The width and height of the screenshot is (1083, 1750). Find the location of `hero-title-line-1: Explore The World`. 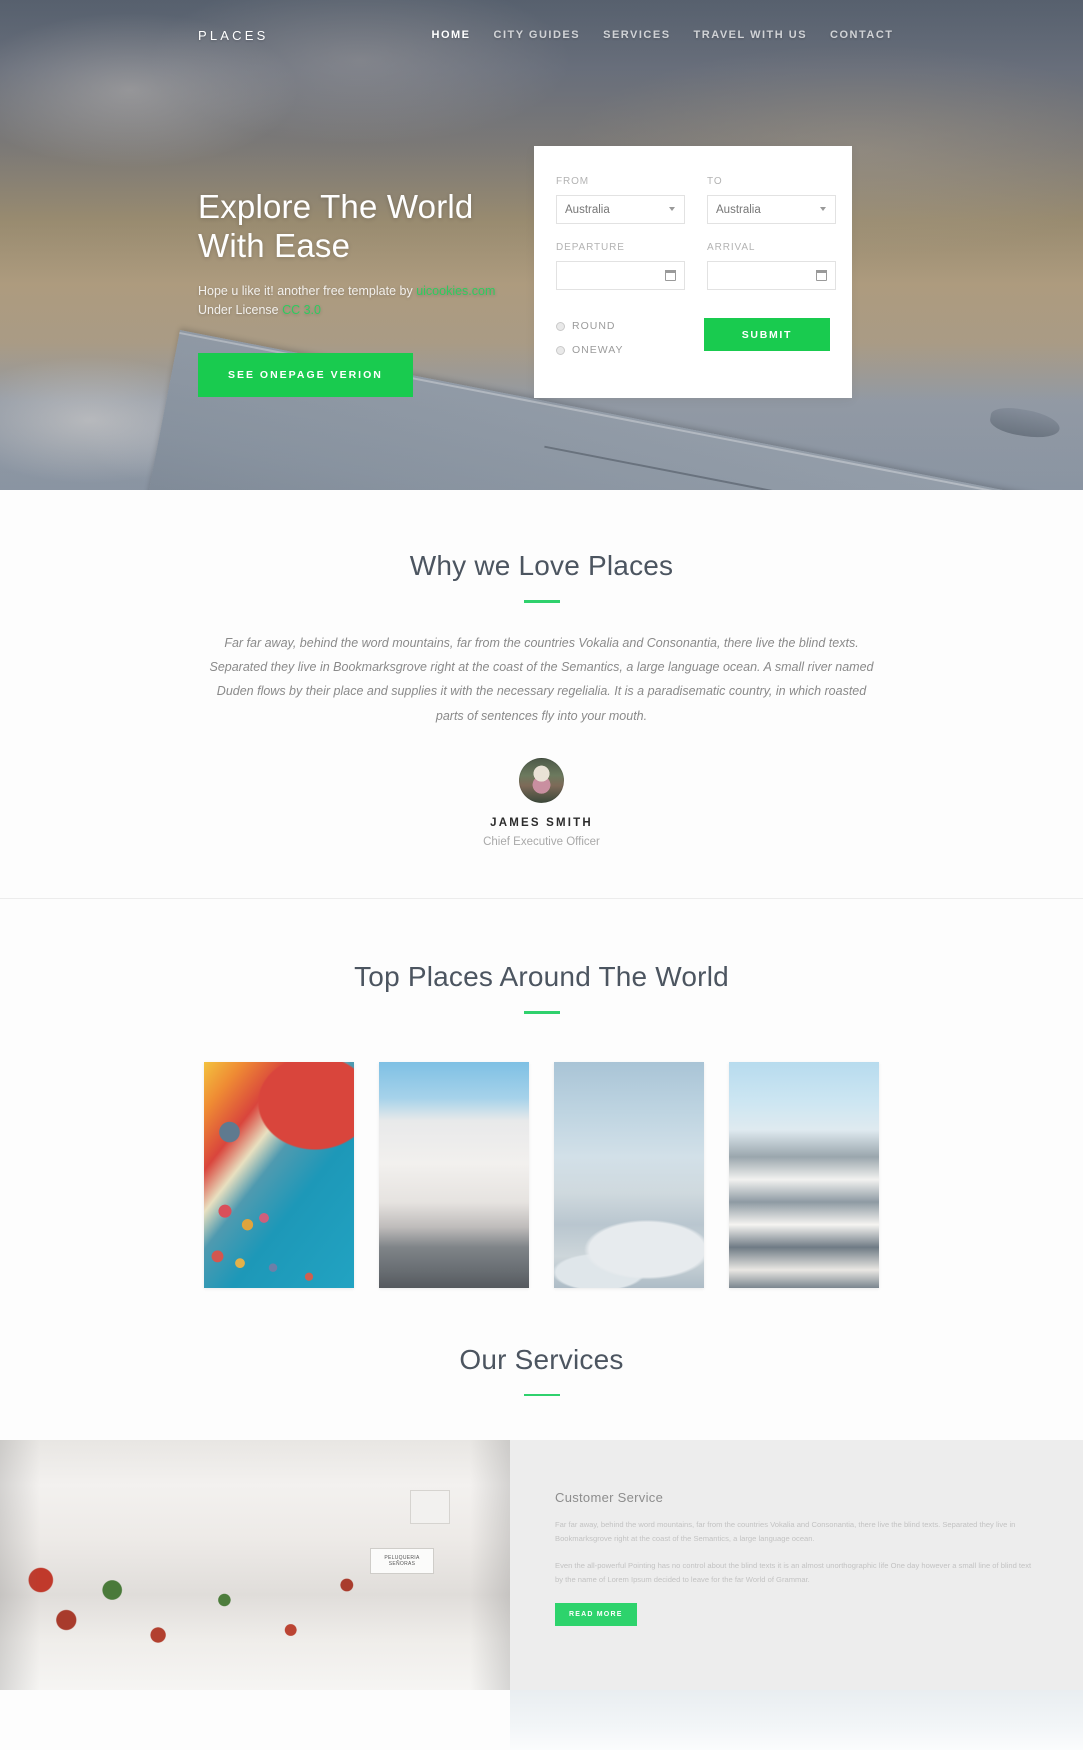

hero-title-line-1: Explore The World is located at coordinates (335, 206).